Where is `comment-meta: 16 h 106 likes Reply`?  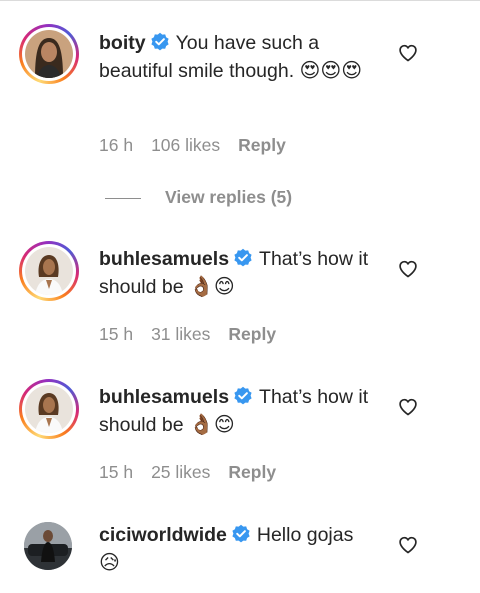 comment-meta: 16 h 106 likes Reply is located at coordinates (201, 145).